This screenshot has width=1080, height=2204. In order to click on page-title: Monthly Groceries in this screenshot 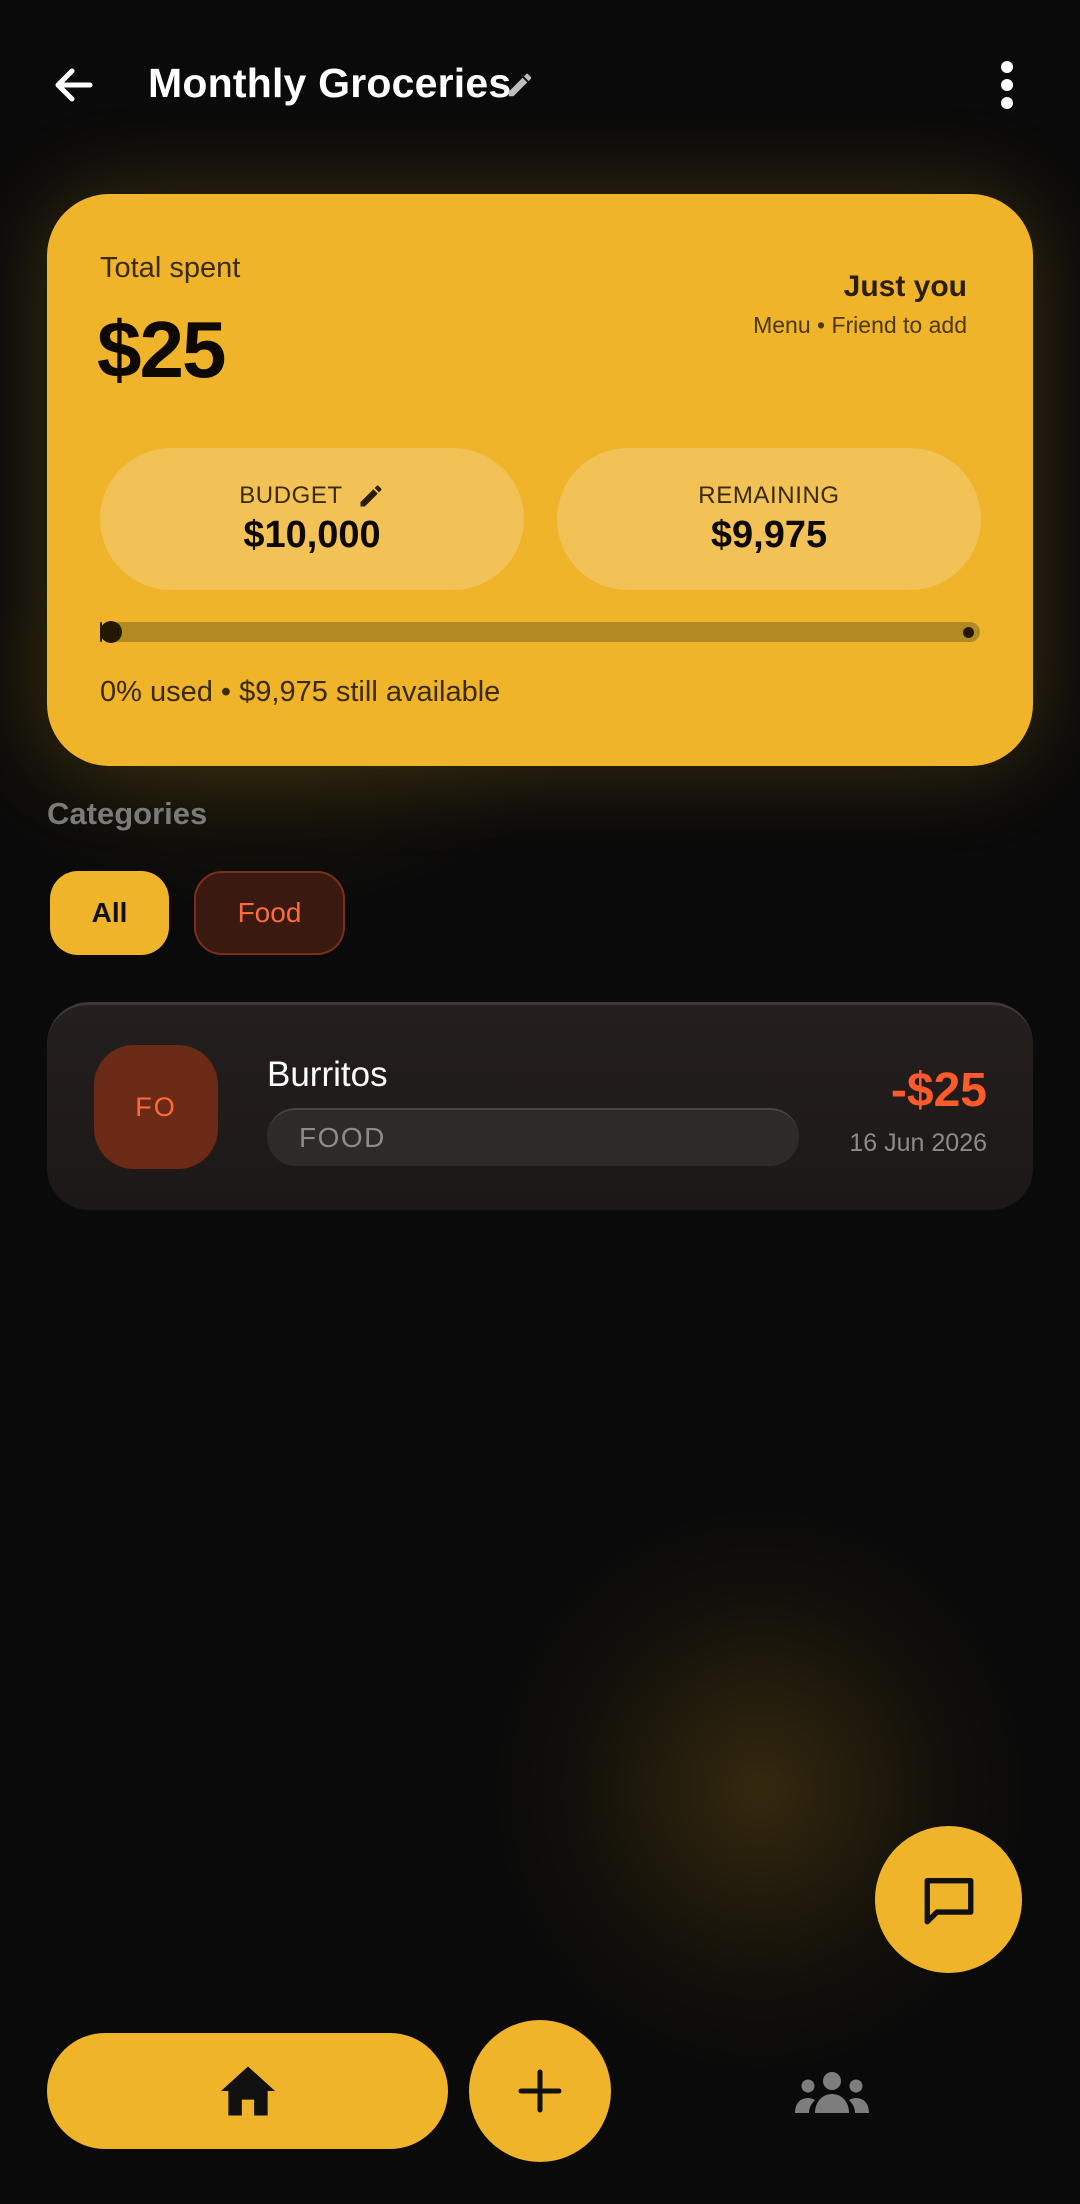, I will do `click(330, 83)`.